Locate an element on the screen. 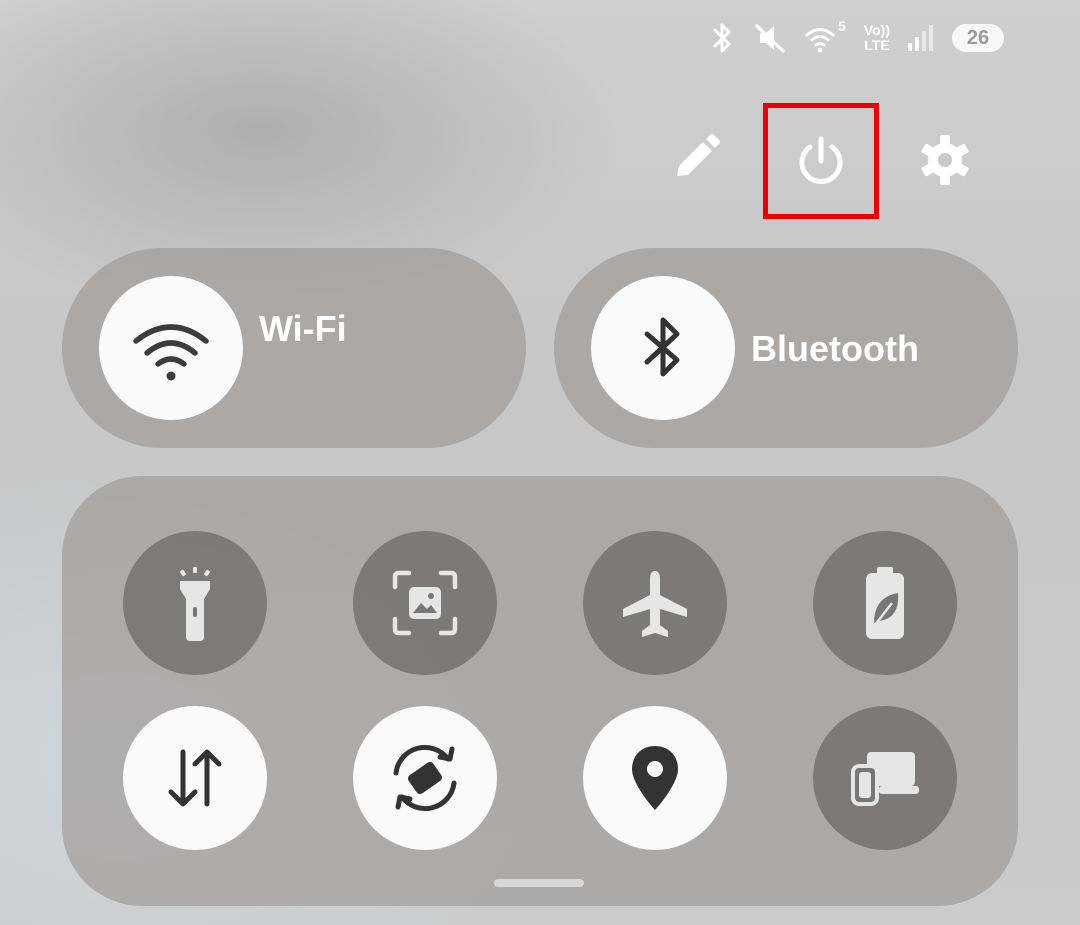  pencil-icon is located at coordinates (698, 155).